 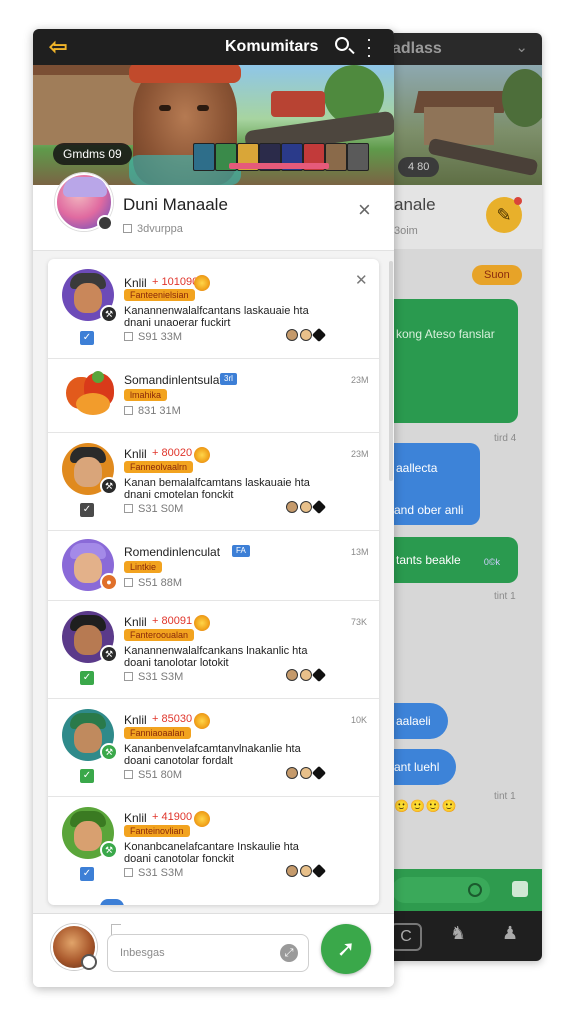 I want to click on message-text: kong Ateso fanslar, so click(x=445, y=334).